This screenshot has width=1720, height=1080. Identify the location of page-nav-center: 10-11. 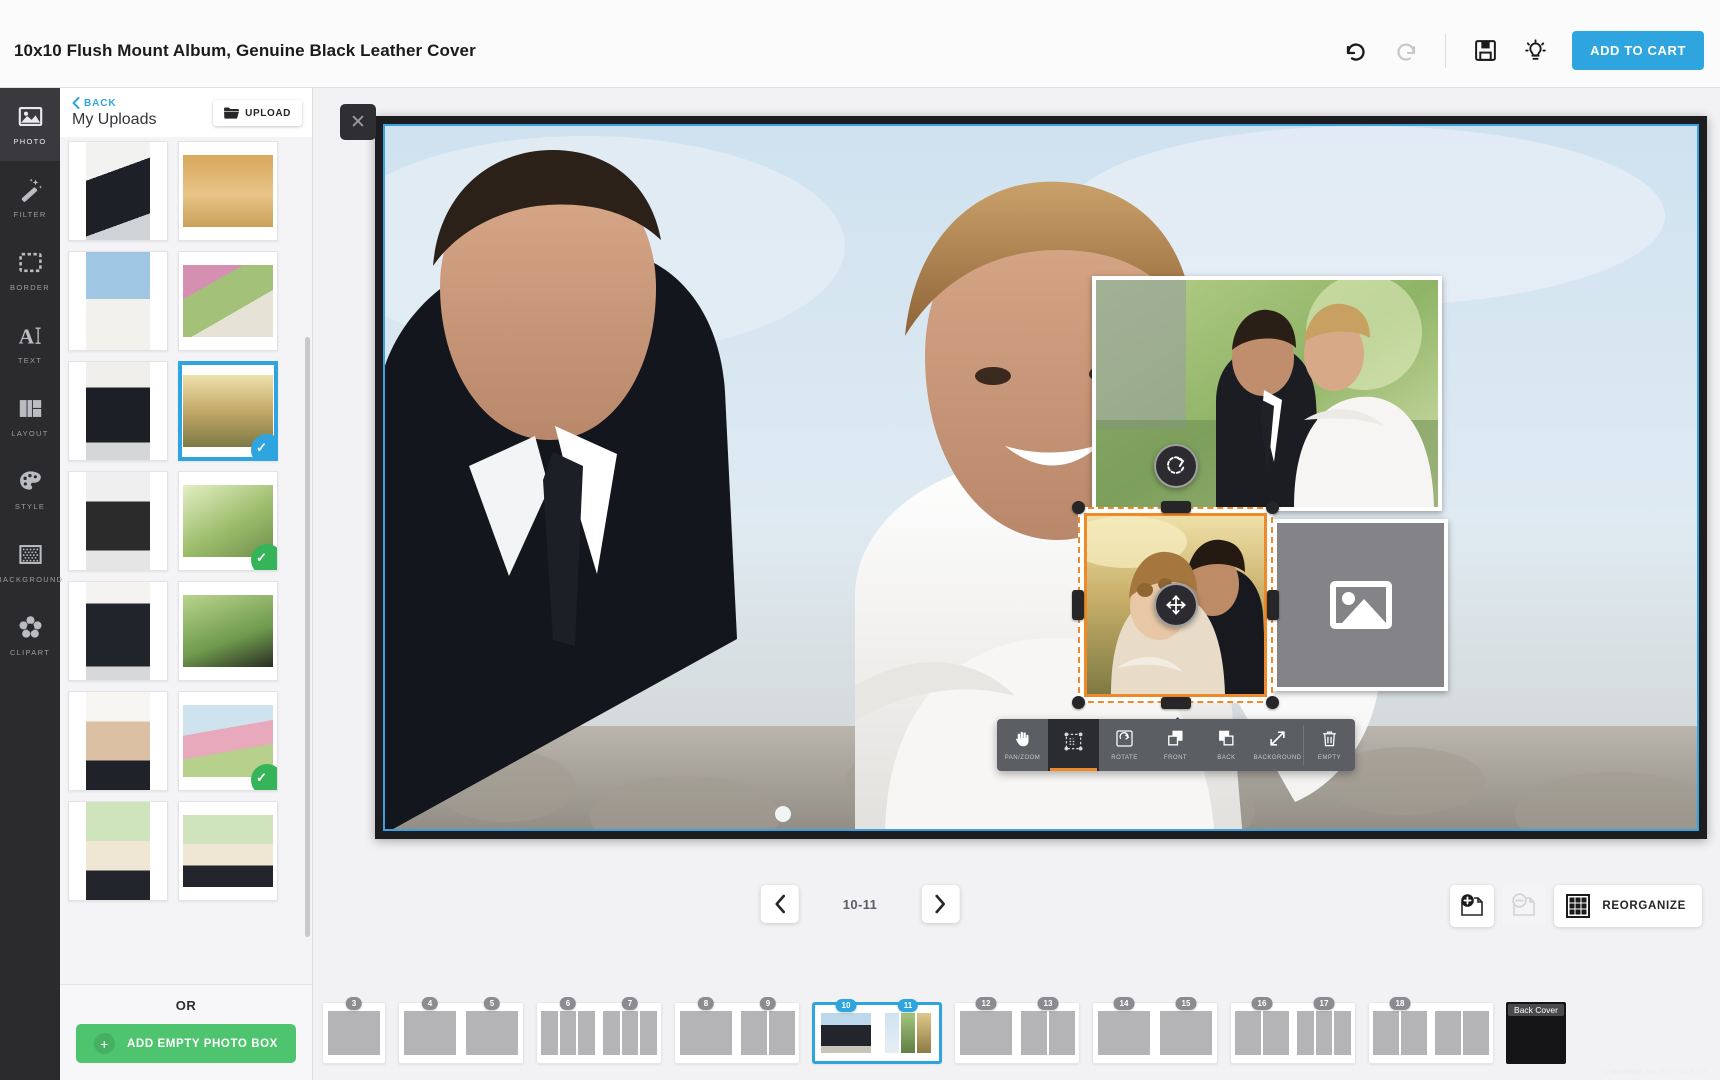
(860, 904).